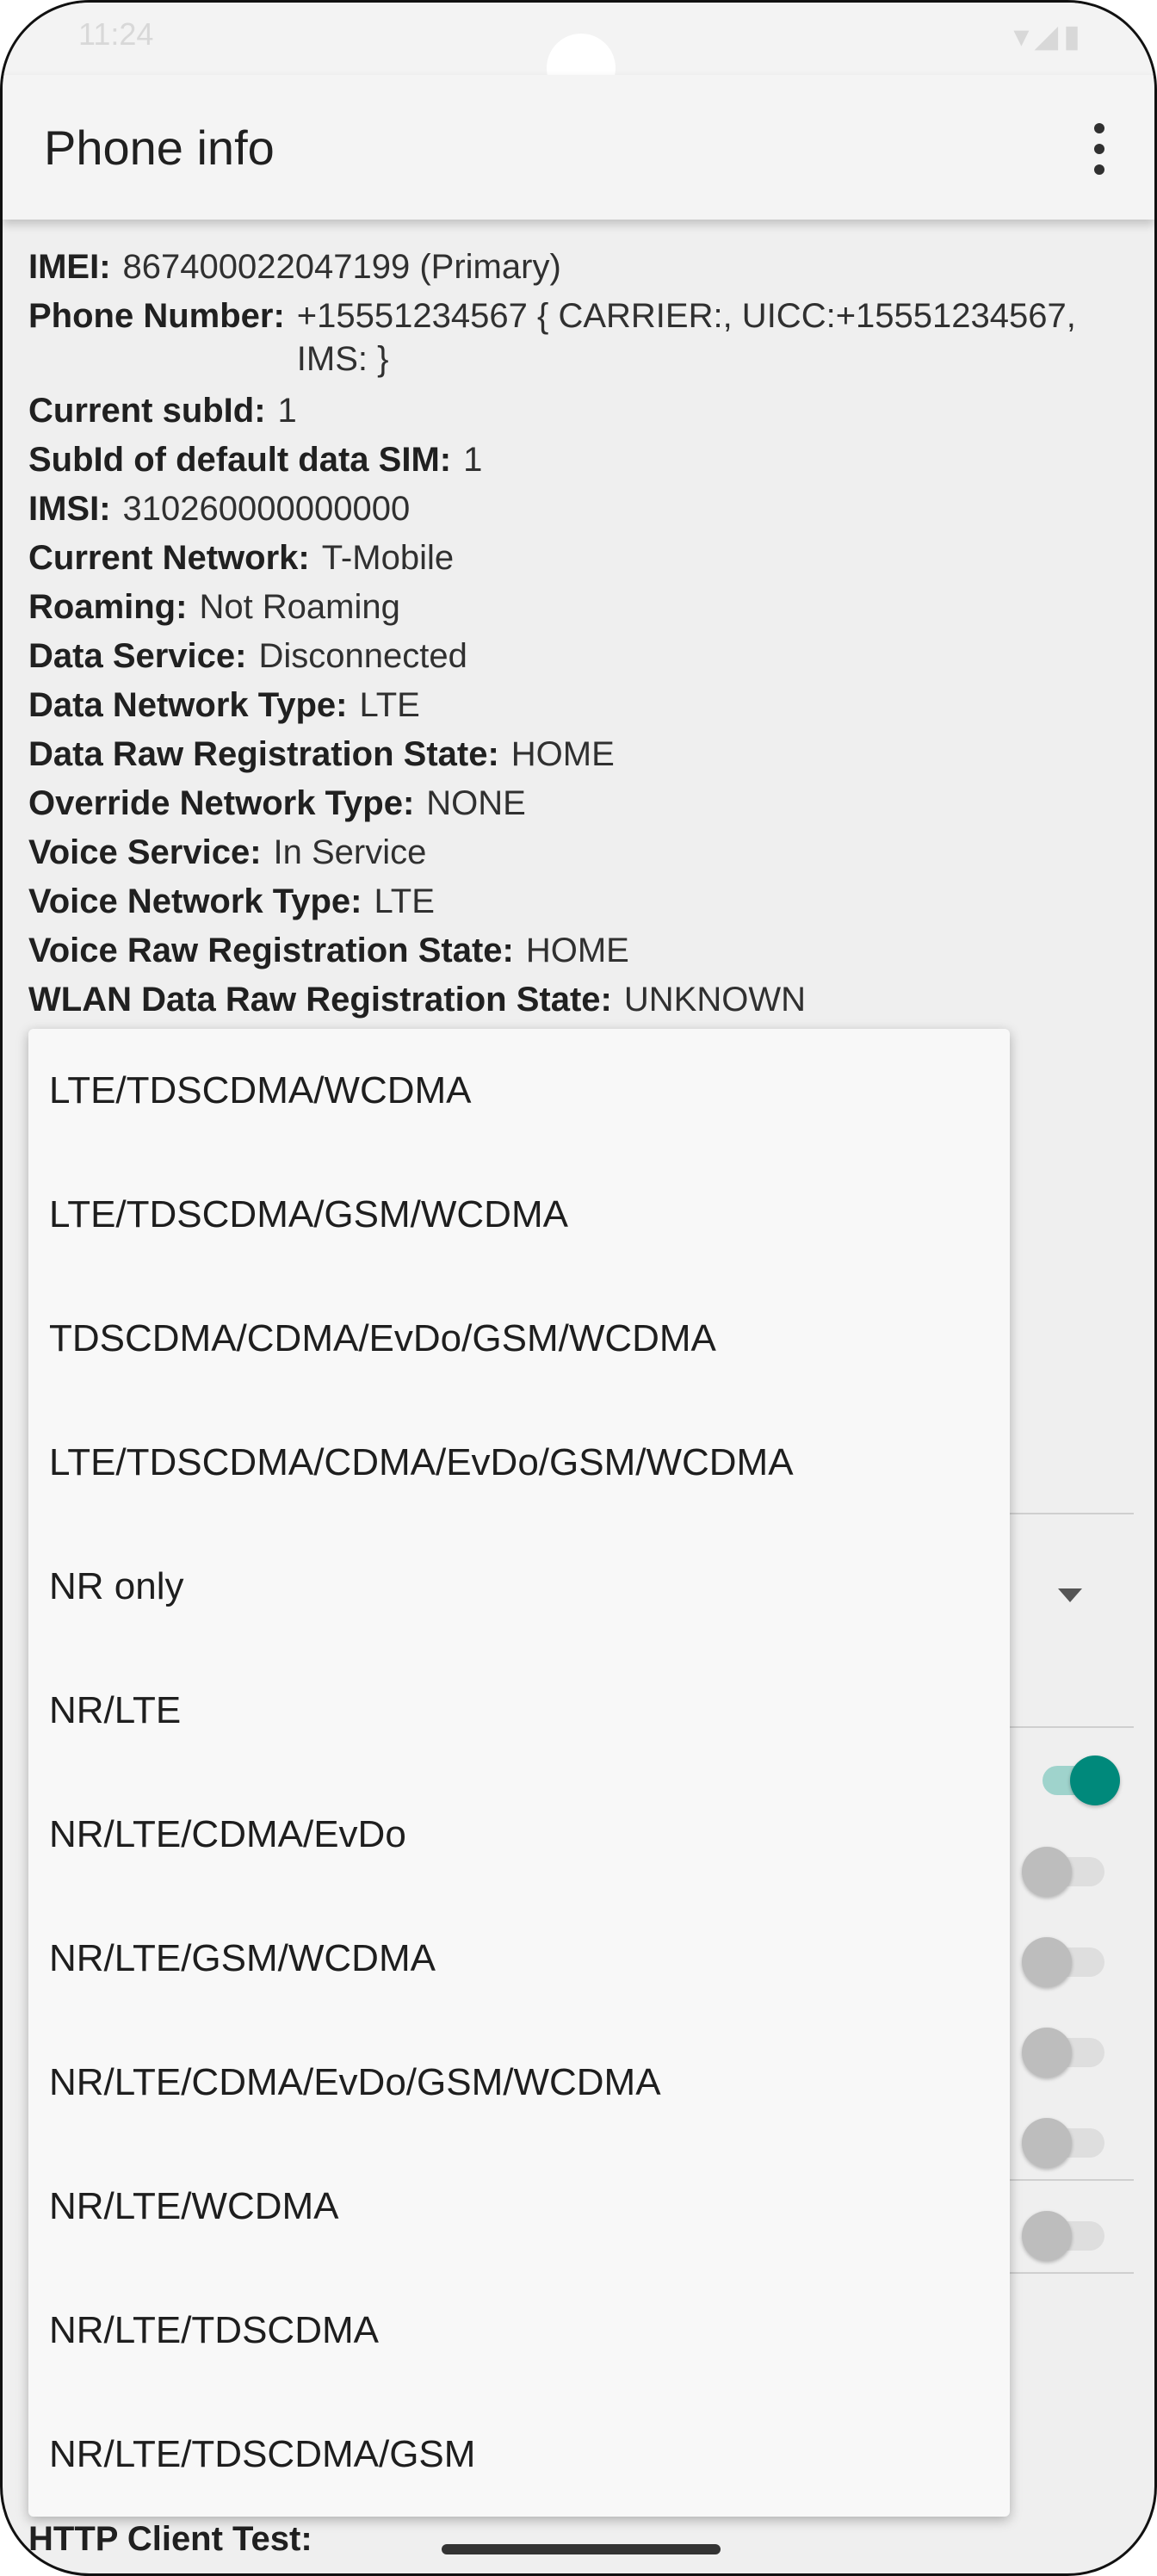 The image size is (1157, 2576). What do you see at coordinates (574, 508) in the screenshot?
I see `info-row-imsi: IMSI: 310260000000000` at bounding box center [574, 508].